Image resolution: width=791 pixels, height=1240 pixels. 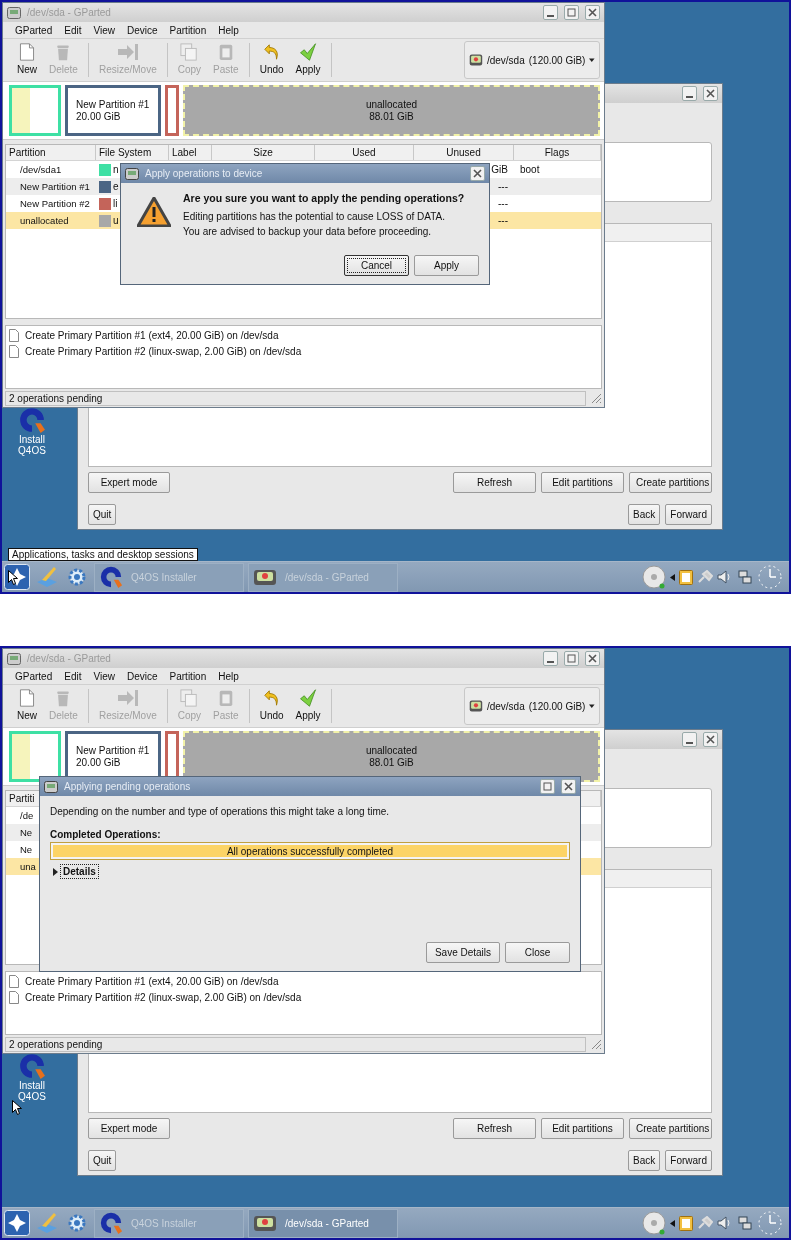 What do you see at coordinates (324, 198) in the screenshot?
I see `dialog-heading: Are you sure you want to apply the pending operations?` at bounding box center [324, 198].